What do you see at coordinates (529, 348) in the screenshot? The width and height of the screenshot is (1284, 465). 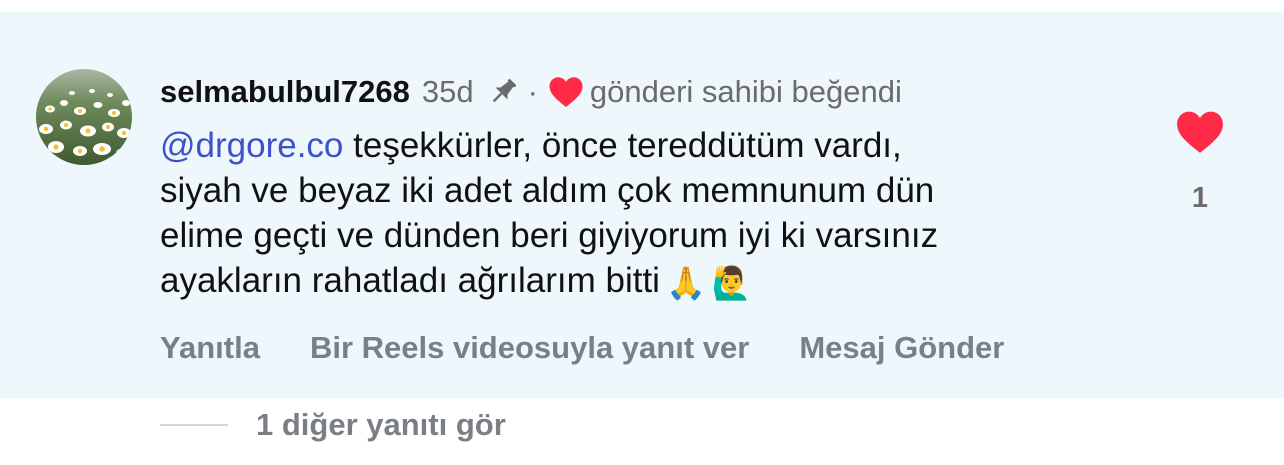 I see `reels-reply-button: Bir Reels videosuyla yanıt ver` at bounding box center [529, 348].